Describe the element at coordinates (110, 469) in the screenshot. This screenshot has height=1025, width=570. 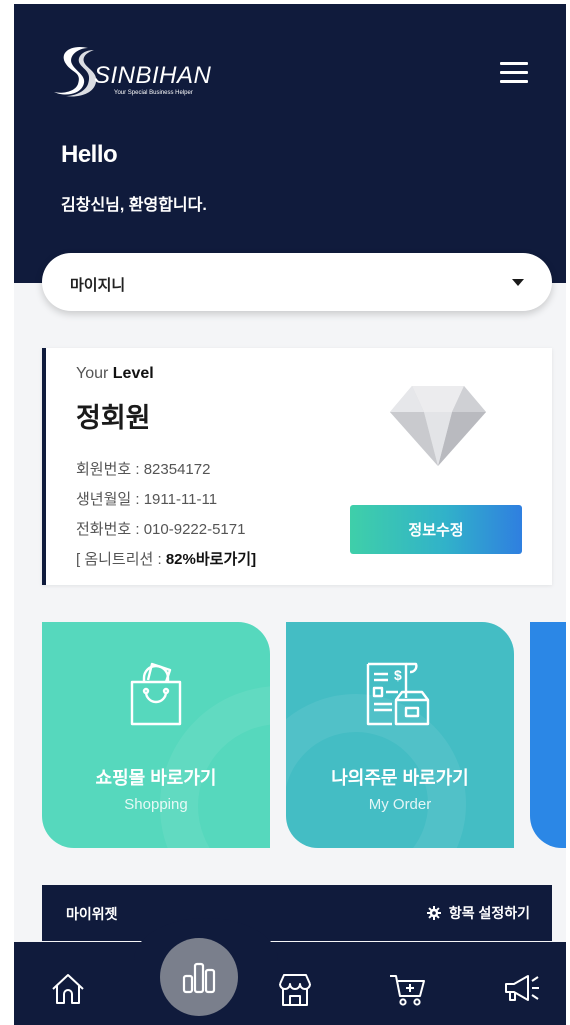
I see `member-number-label: 회원번호 :` at that location.